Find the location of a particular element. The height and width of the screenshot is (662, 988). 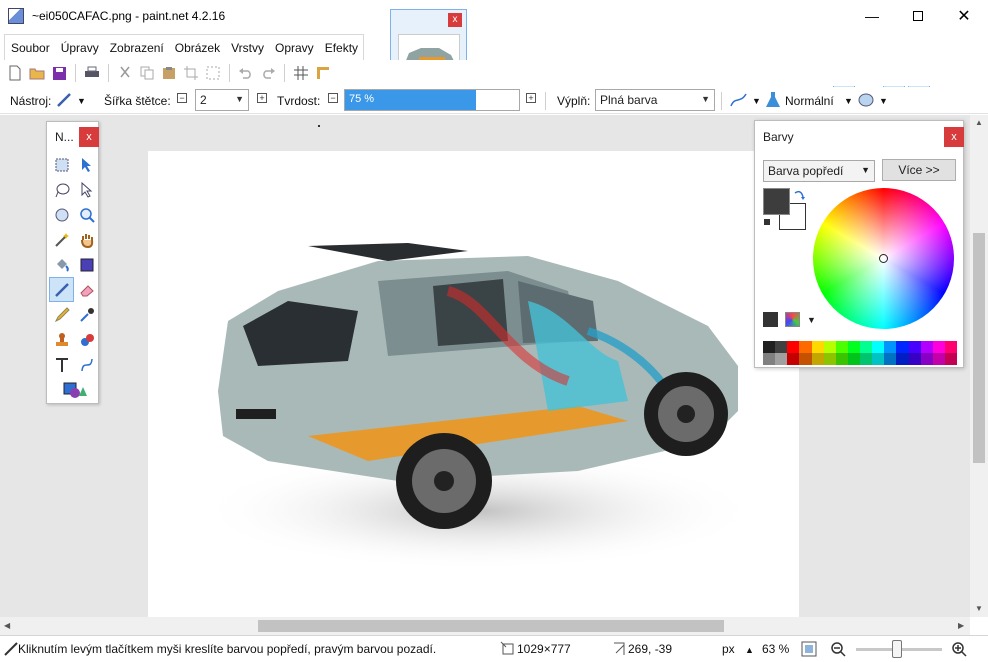

menu-view: Zobrazení is located at coordinates (136, 47).